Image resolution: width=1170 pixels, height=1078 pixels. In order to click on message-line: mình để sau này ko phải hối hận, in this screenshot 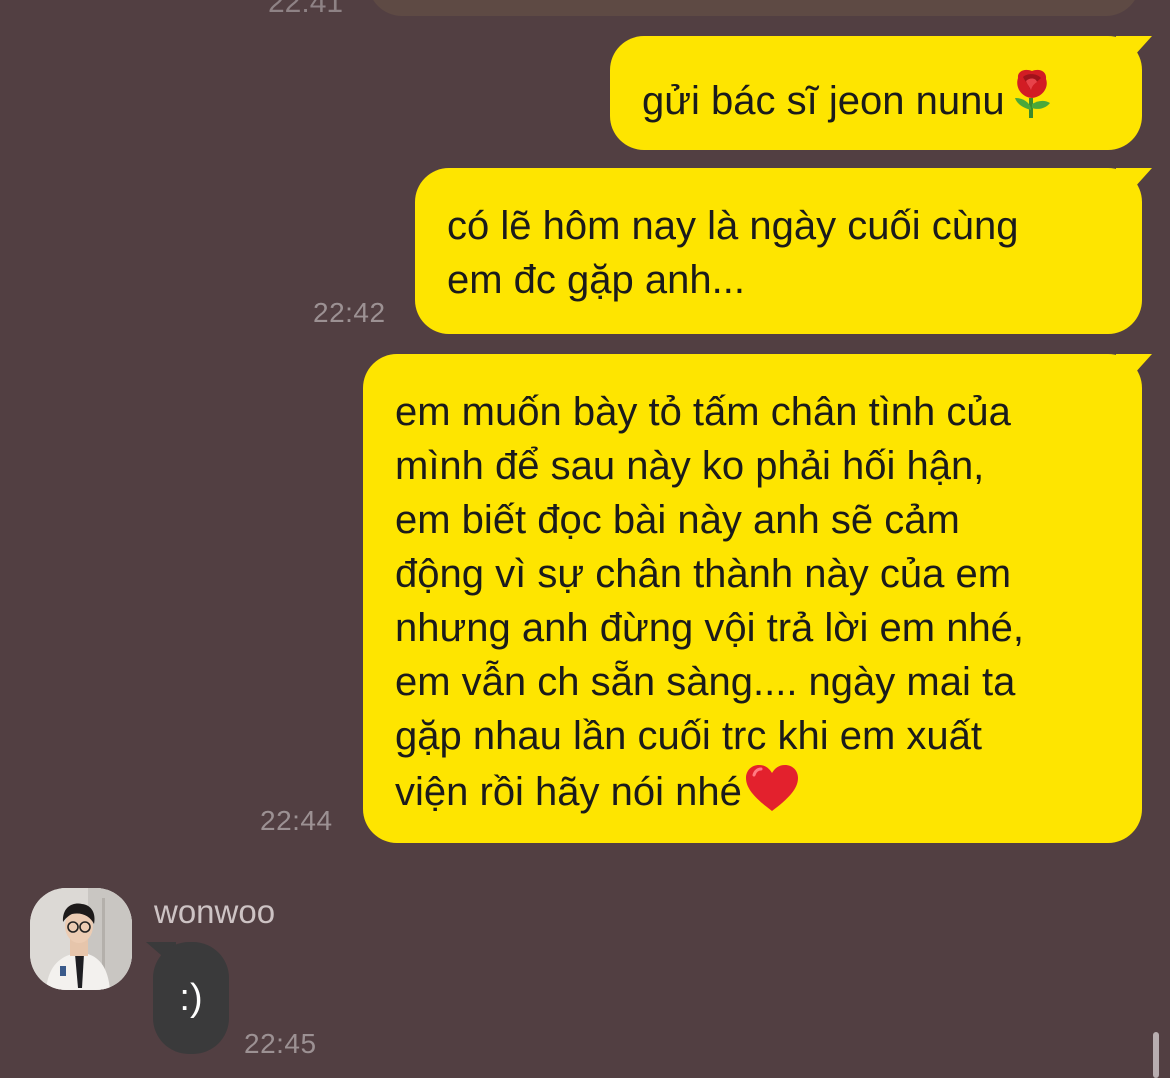, I will do `click(690, 466)`.